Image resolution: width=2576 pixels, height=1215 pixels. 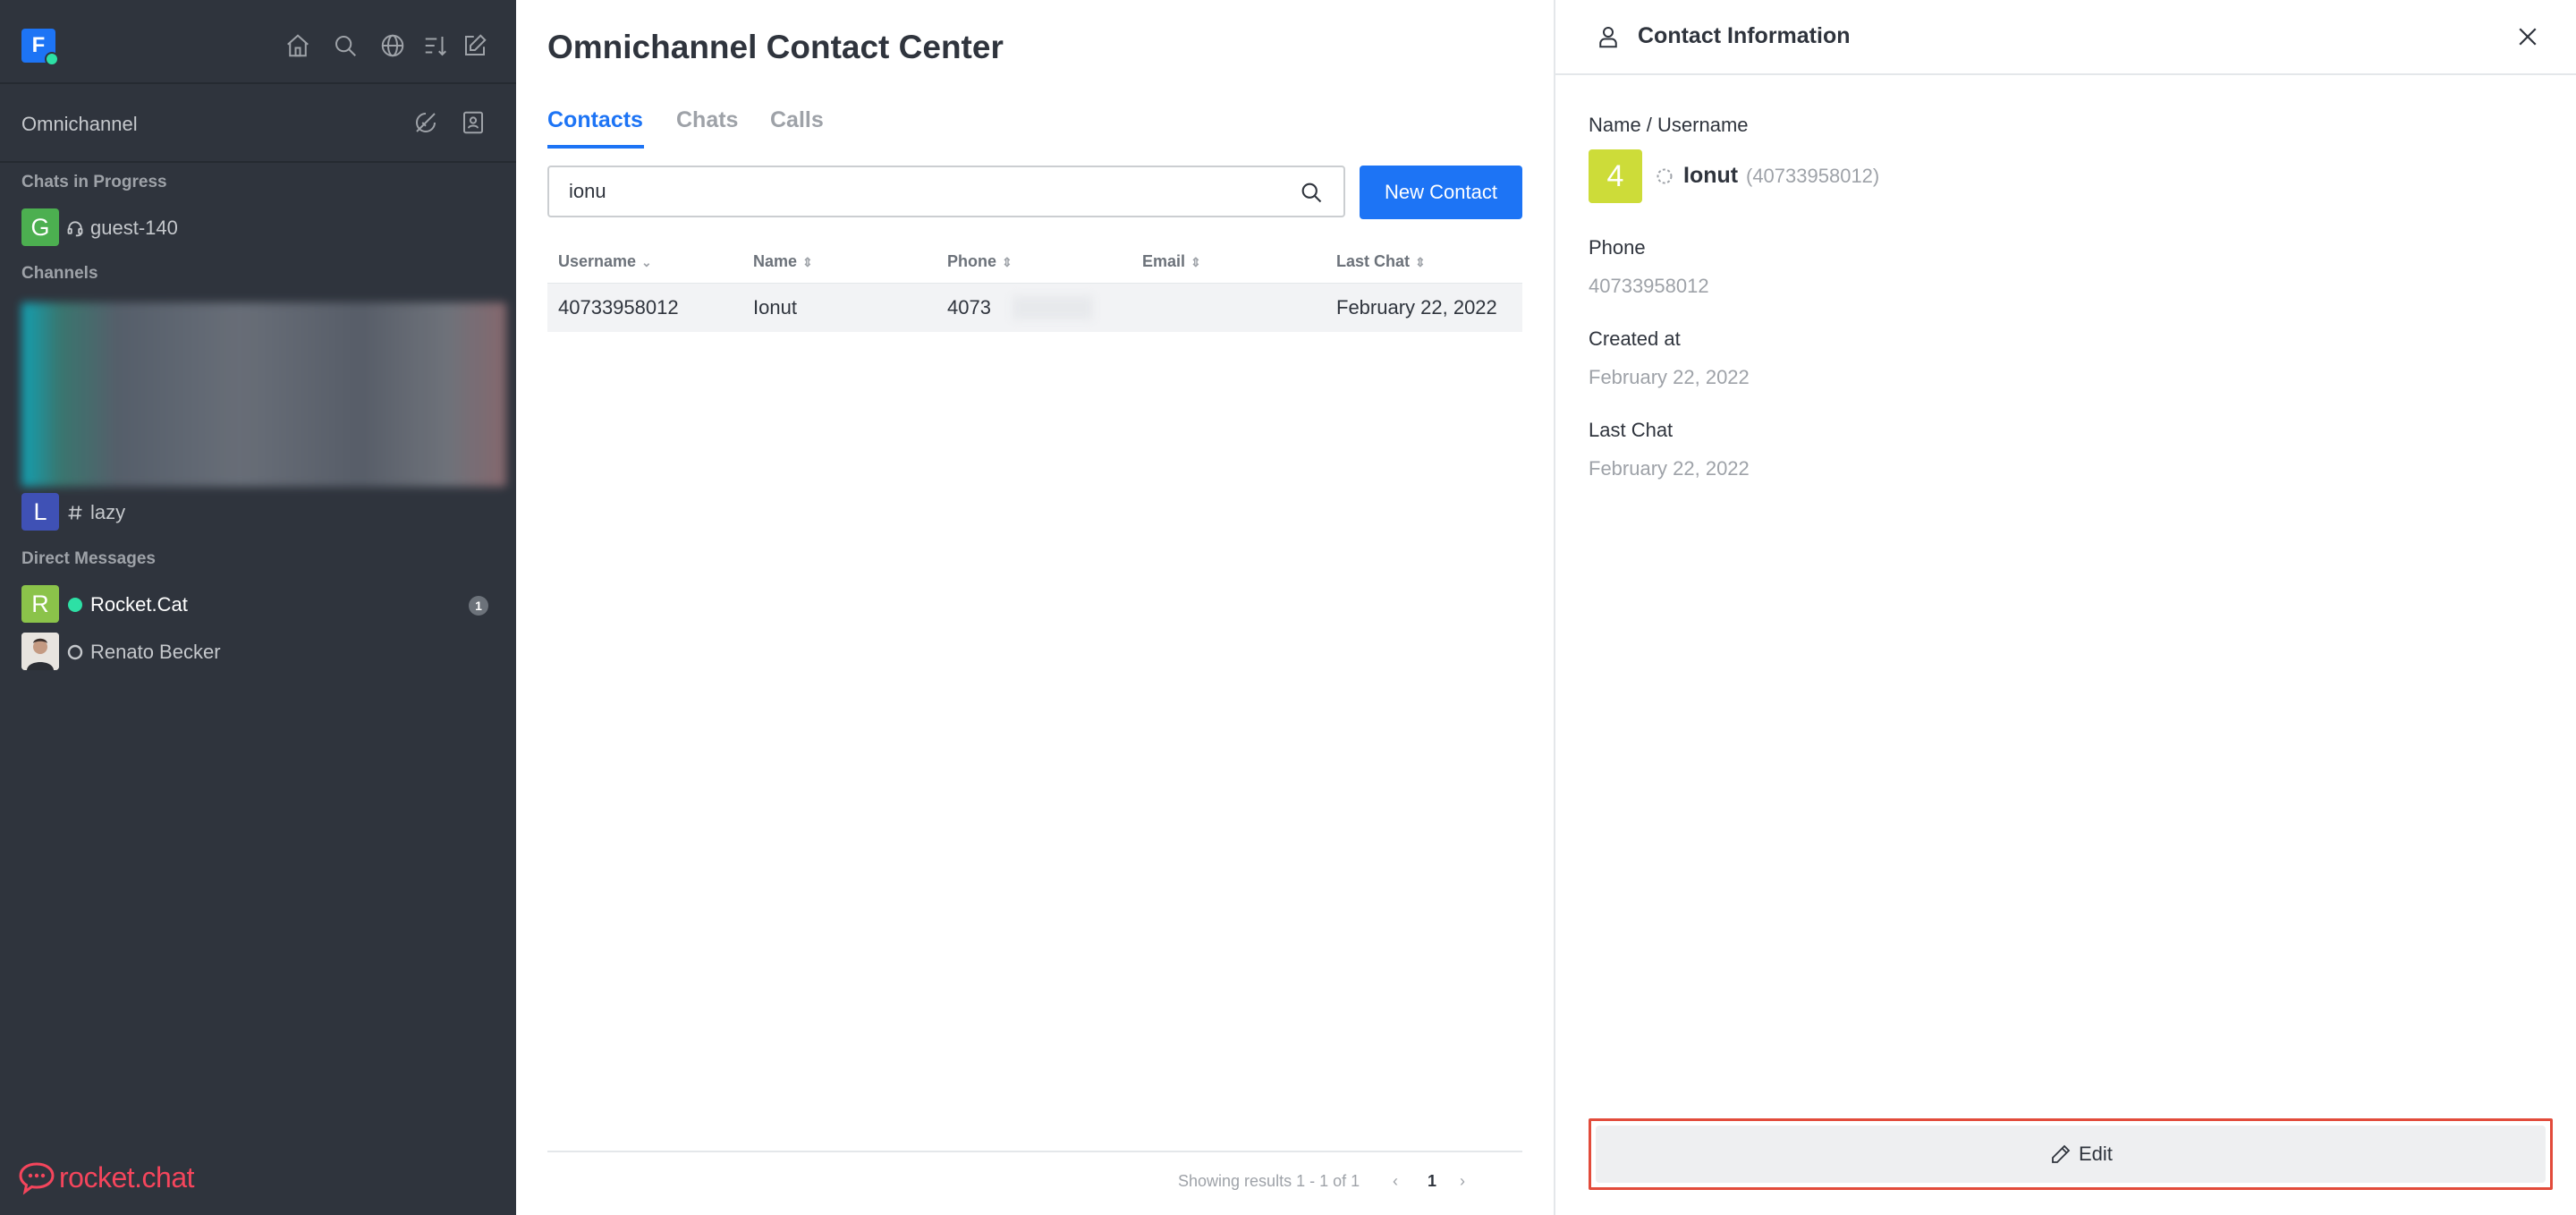 I want to click on workspace-avatar: F, so click(x=40, y=48).